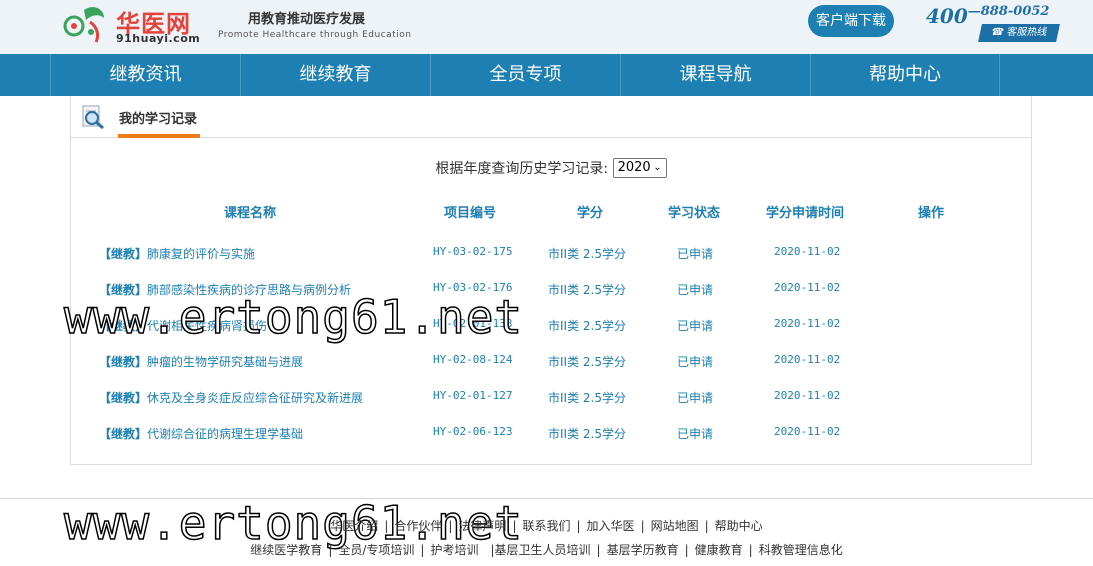 The image size is (1093, 566). I want to click on nav-item-continuing-edu: 继续教育, so click(335, 75).